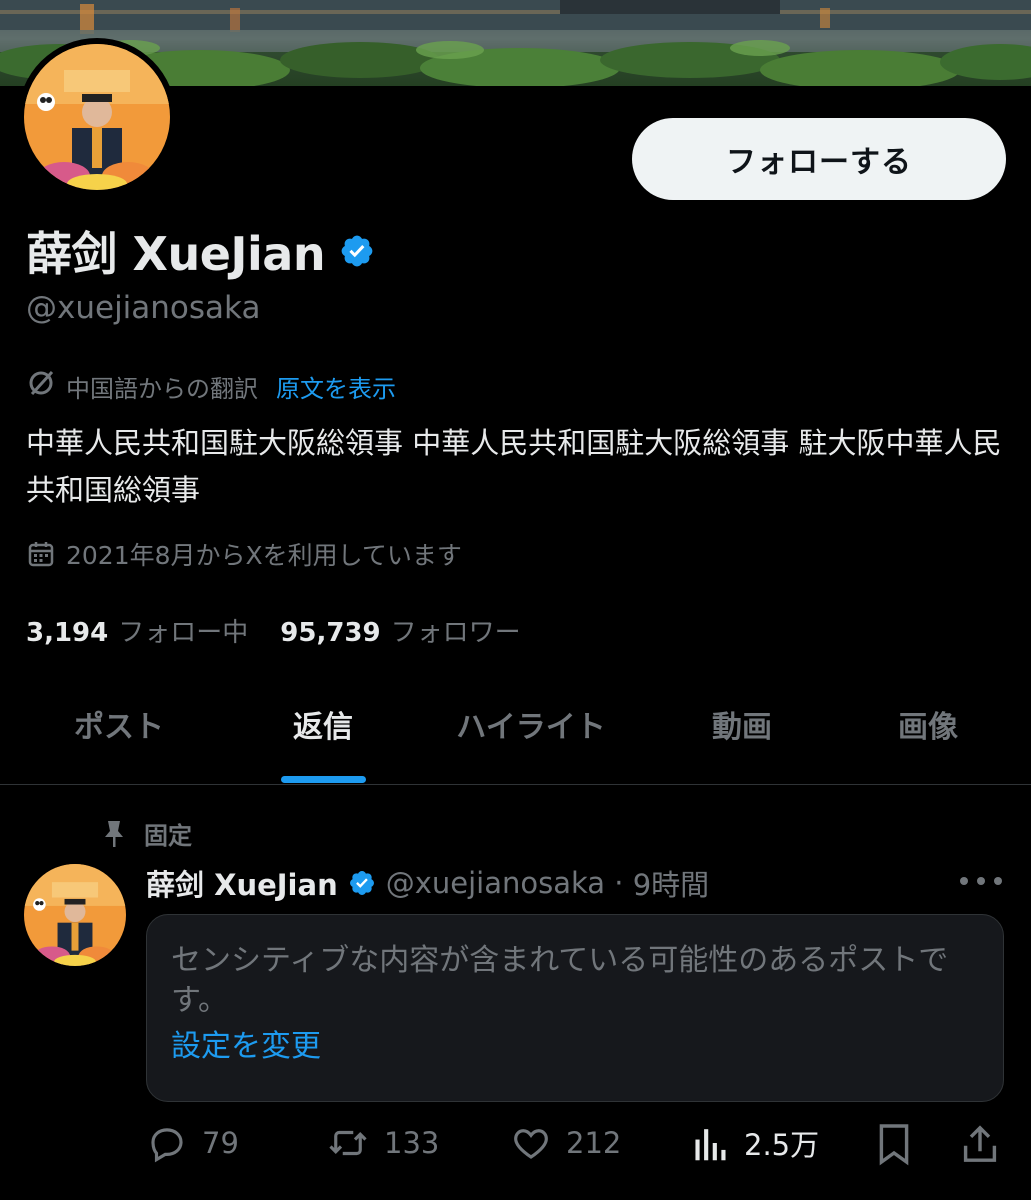 This screenshot has width=1031, height=1200. I want to click on sensitive-content-text: センシティブな内容が含まれている可能性のあるポストです。, so click(560, 980).